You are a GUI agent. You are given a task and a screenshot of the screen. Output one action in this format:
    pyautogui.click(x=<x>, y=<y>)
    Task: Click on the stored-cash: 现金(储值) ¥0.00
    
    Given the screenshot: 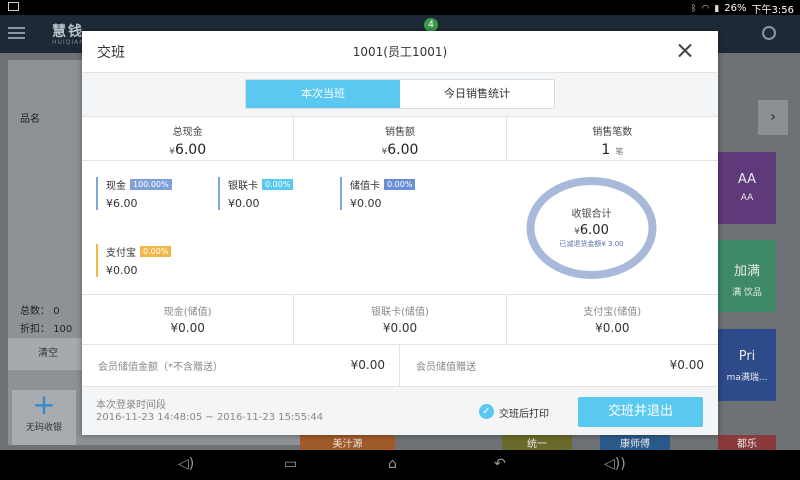 What is the action you would take?
    pyautogui.click(x=188, y=319)
    